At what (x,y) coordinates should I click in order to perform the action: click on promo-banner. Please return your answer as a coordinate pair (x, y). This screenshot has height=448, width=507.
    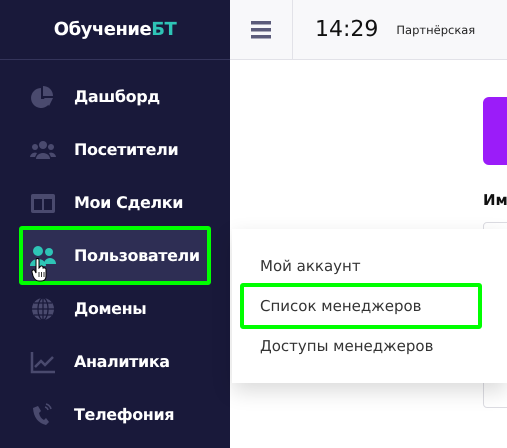
    Looking at the image, I should click on (495, 131).